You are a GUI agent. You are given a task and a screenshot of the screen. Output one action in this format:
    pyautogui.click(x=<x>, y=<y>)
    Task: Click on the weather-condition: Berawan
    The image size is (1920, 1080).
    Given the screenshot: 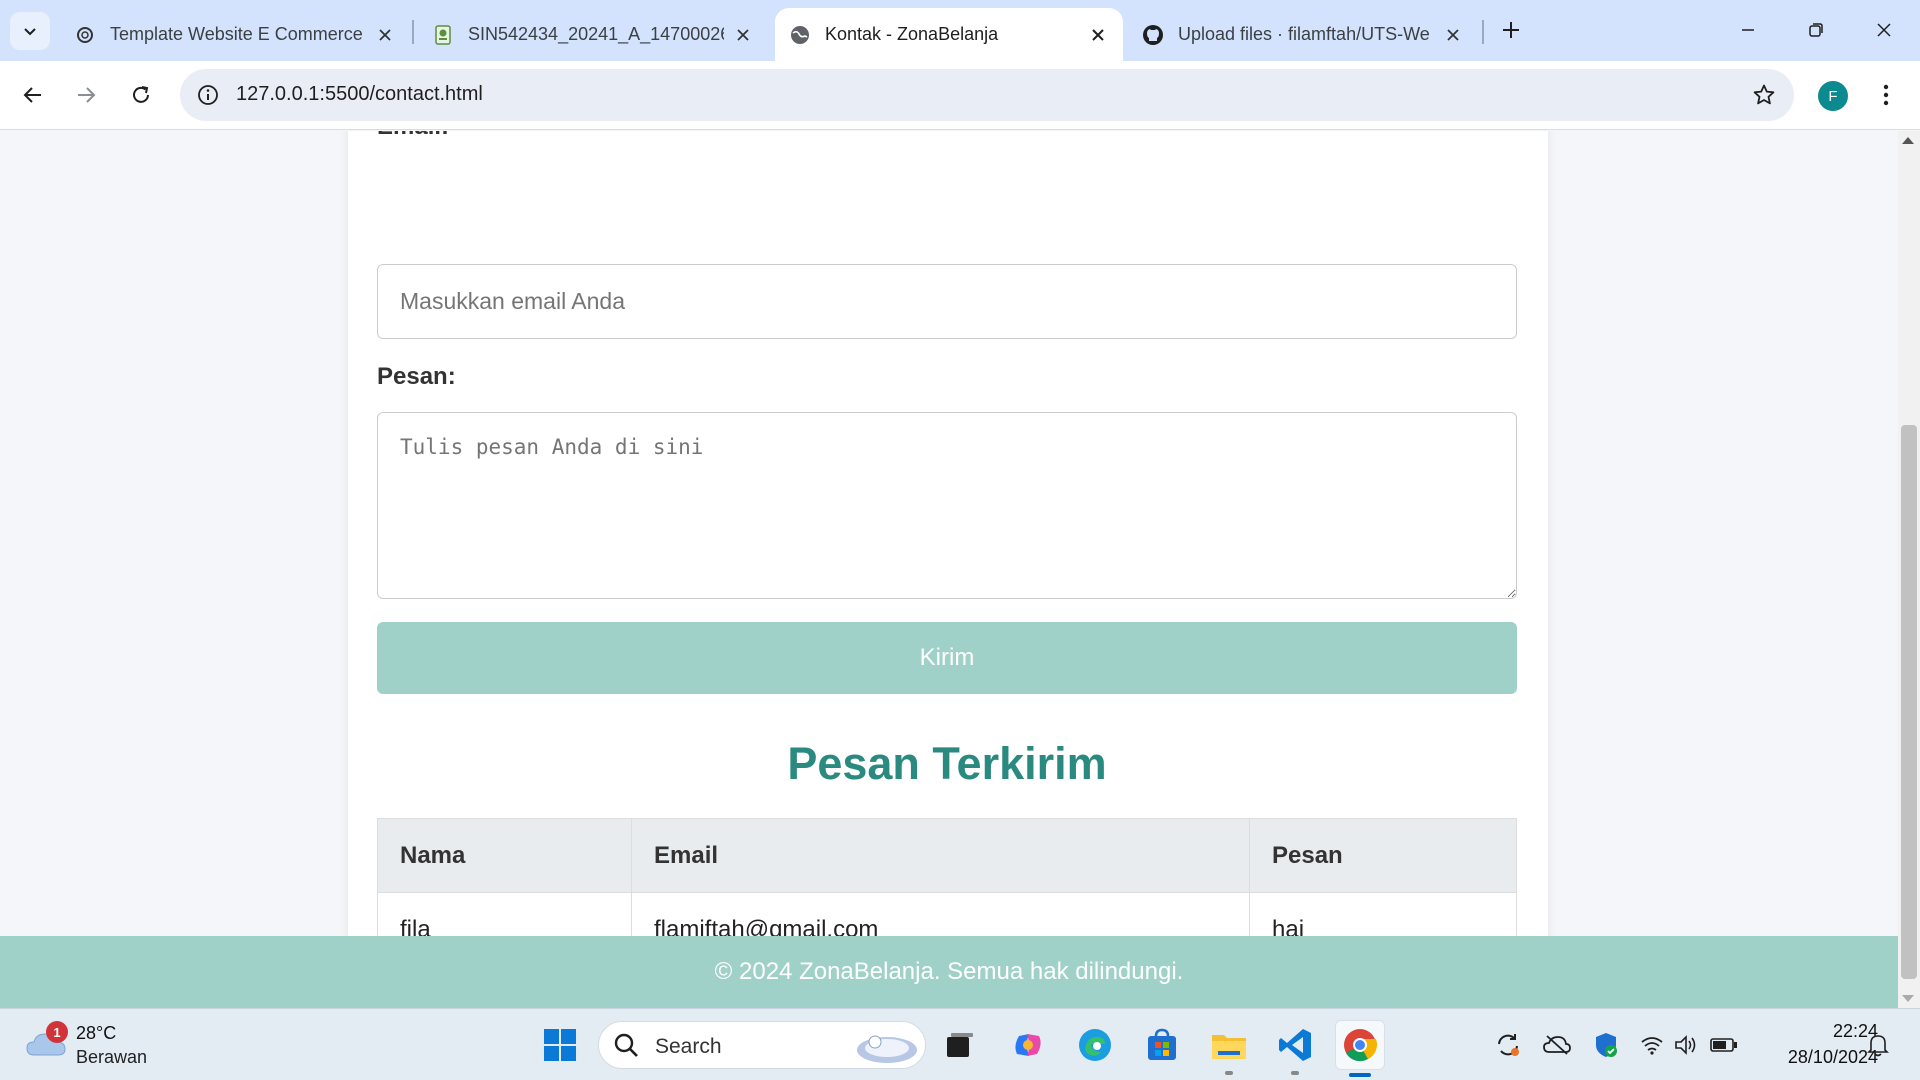 What is the action you would take?
    pyautogui.click(x=112, y=1057)
    